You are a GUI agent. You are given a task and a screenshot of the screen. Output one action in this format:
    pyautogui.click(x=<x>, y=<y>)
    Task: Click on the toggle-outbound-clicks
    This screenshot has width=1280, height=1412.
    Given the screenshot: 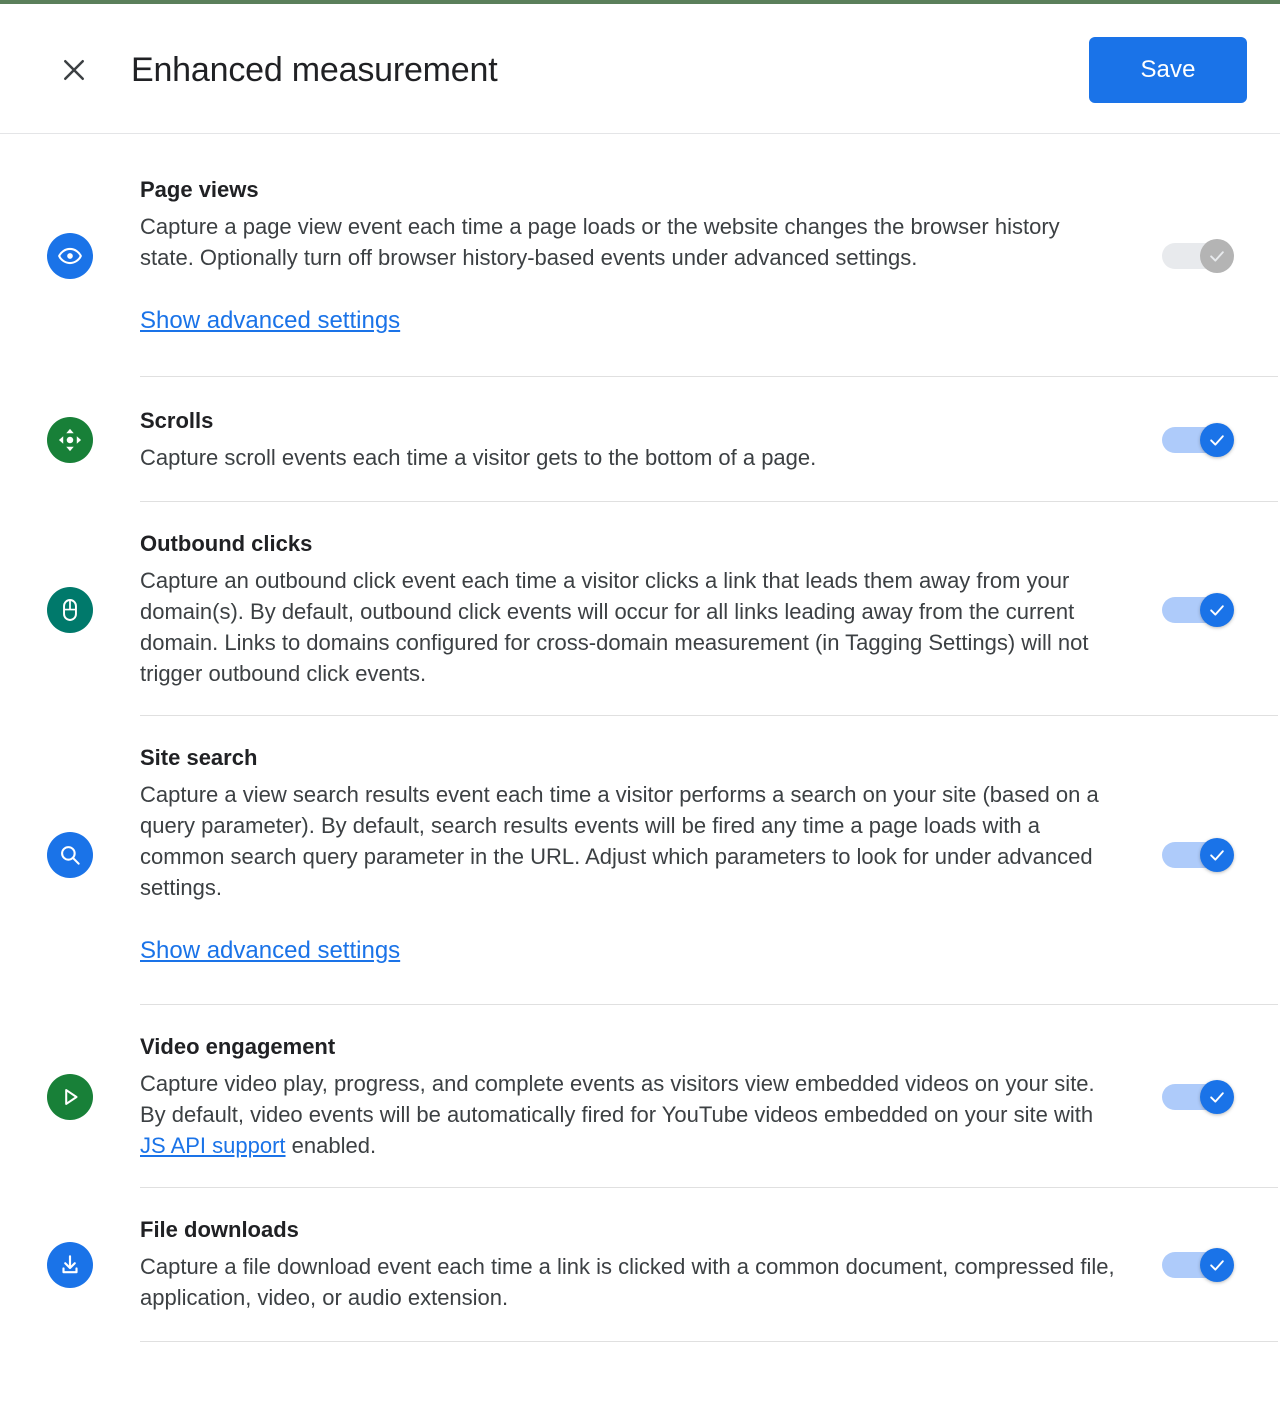 What is the action you would take?
    pyautogui.click(x=1198, y=609)
    